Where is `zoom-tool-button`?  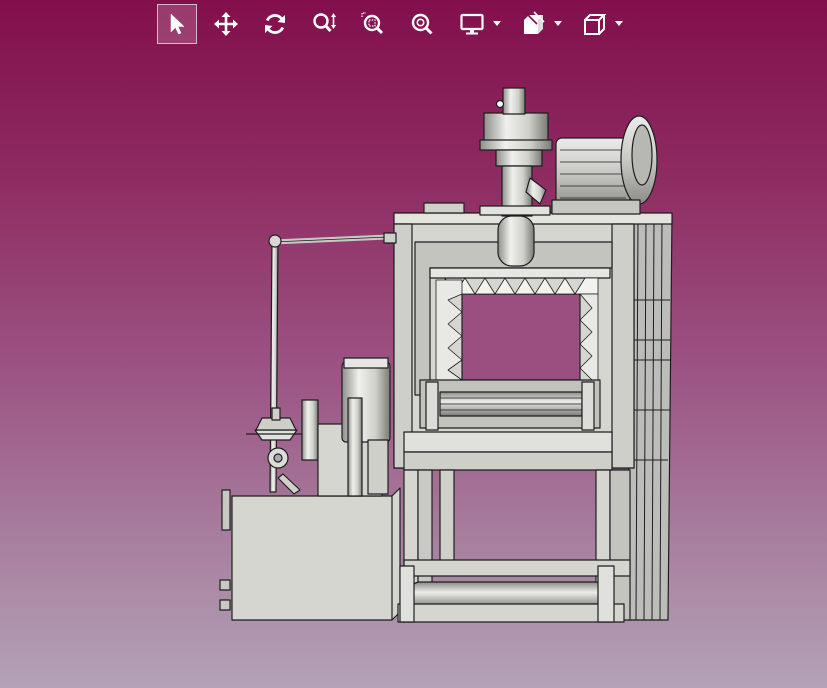 zoom-tool-button is located at coordinates (324, 24).